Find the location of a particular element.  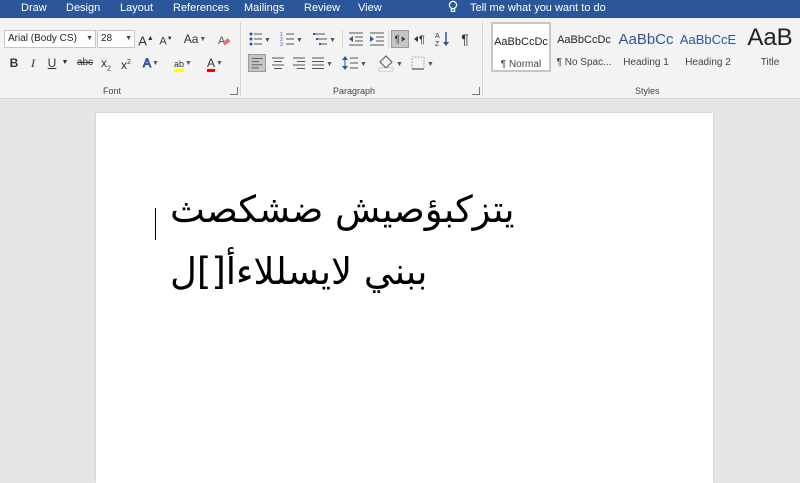

tell-me-search: Tell me what you want to do is located at coordinates (538, 8).